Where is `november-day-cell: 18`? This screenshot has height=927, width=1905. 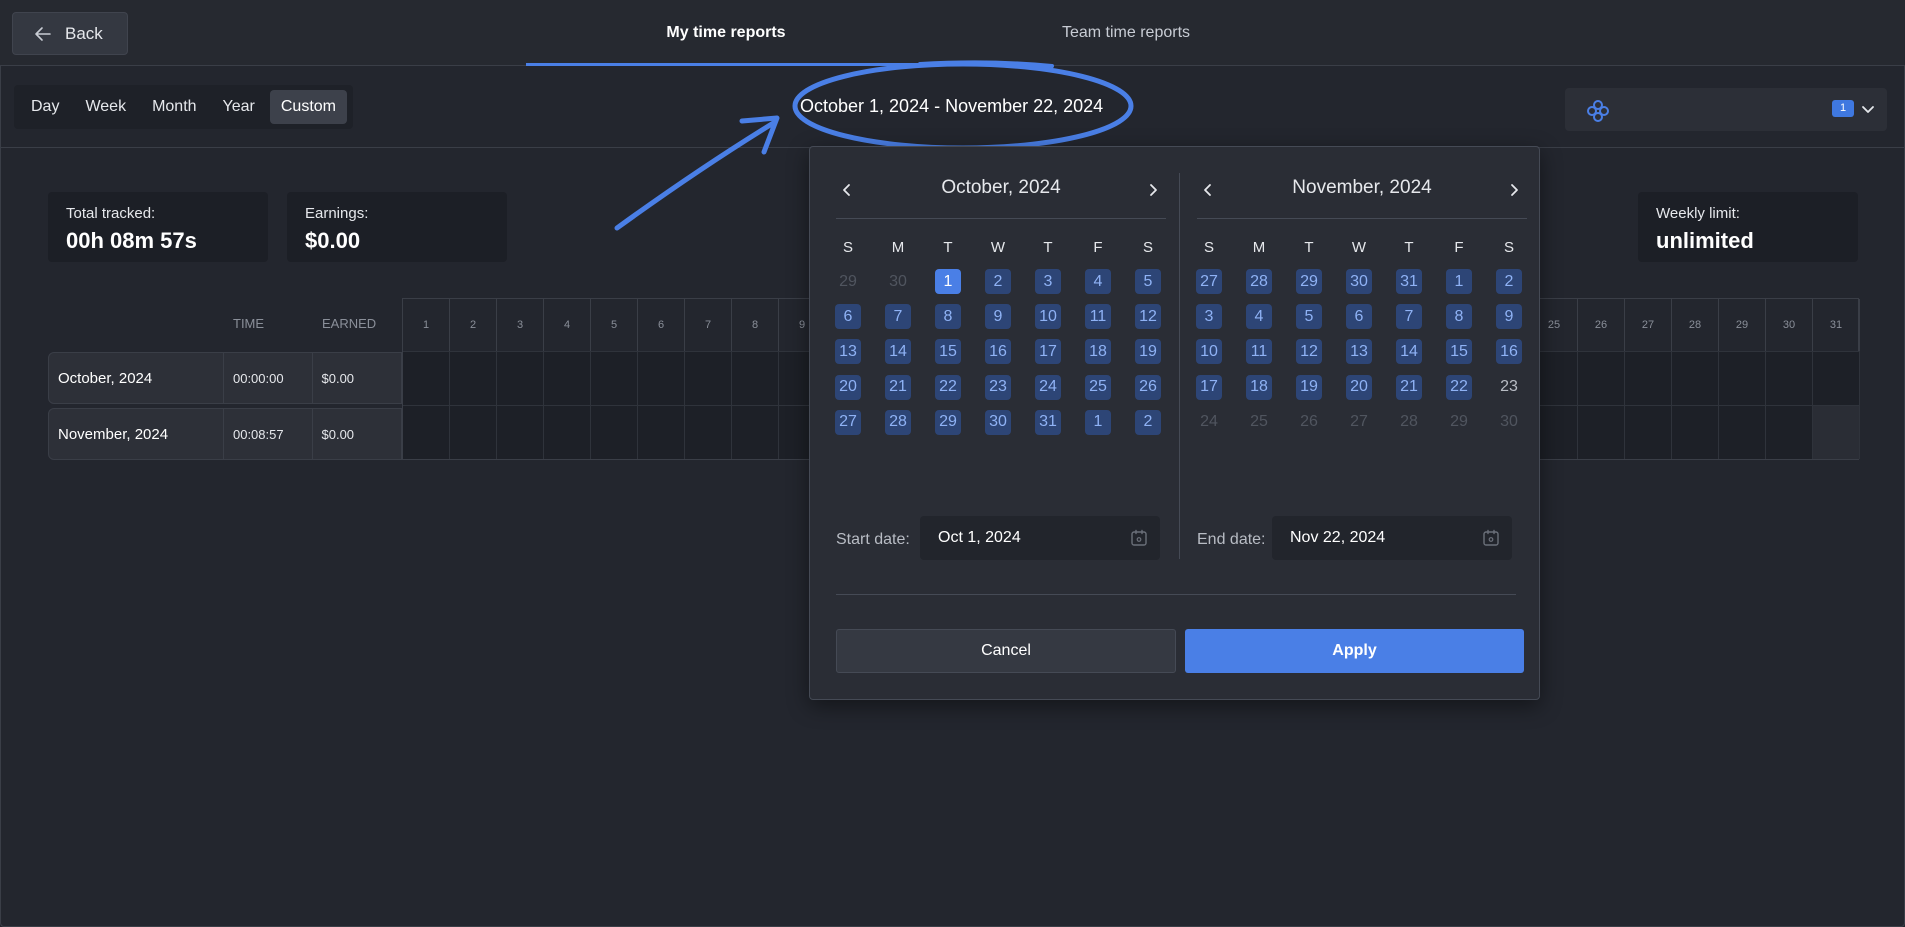
november-day-cell: 18 is located at coordinates (1259, 387).